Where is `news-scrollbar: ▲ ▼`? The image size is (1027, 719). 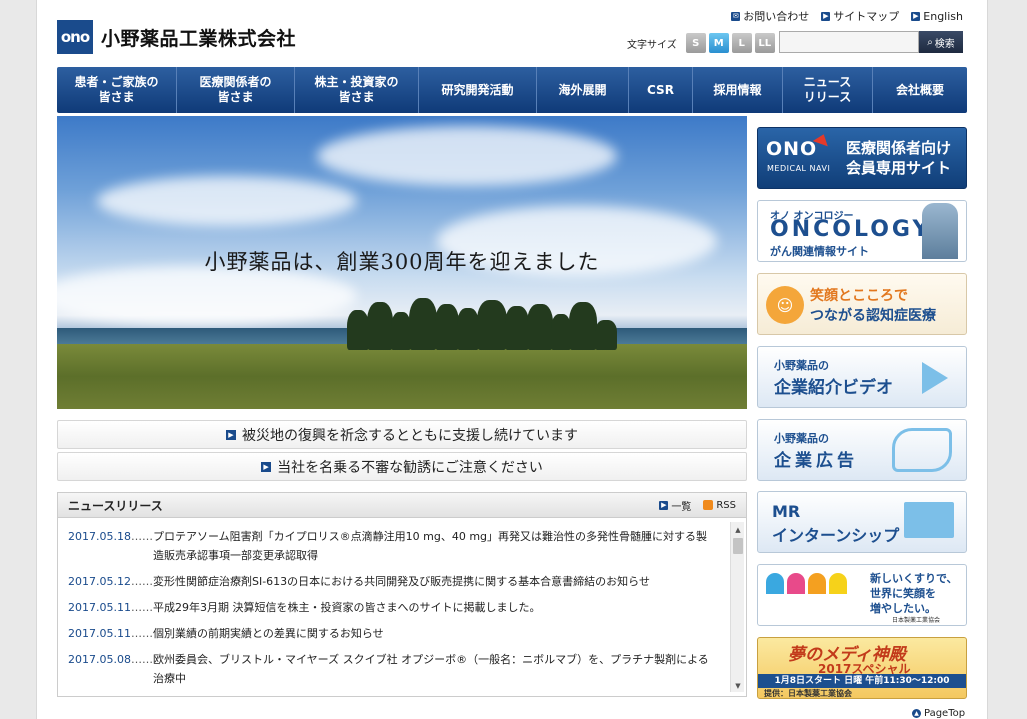
news-scrollbar: ▲ ▼ is located at coordinates (737, 607).